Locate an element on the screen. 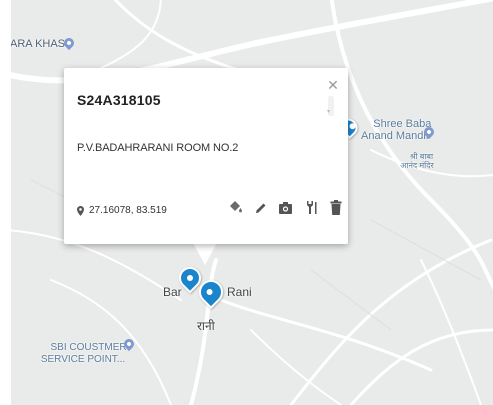  place-label-bar: Bar is located at coordinates (172, 292).